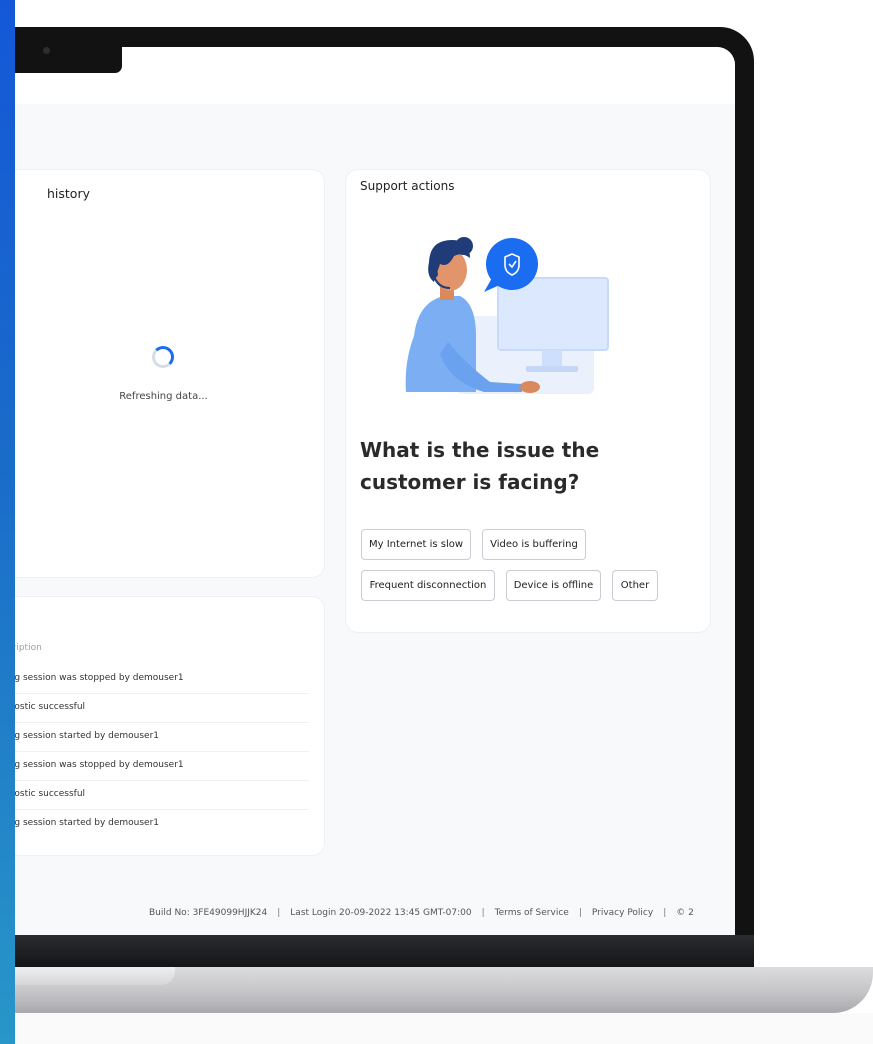 The image size is (873, 1044). I want to click on terms-of-service-link: Terms of Service, so click(532, 913).